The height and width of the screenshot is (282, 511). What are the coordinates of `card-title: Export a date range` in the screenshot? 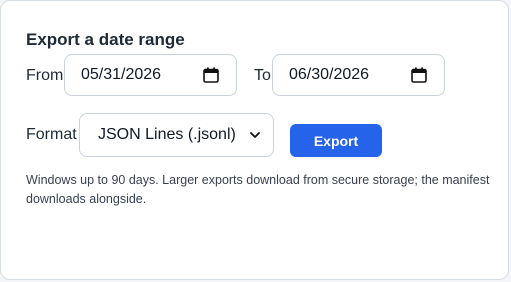 It's located at (105, 39).